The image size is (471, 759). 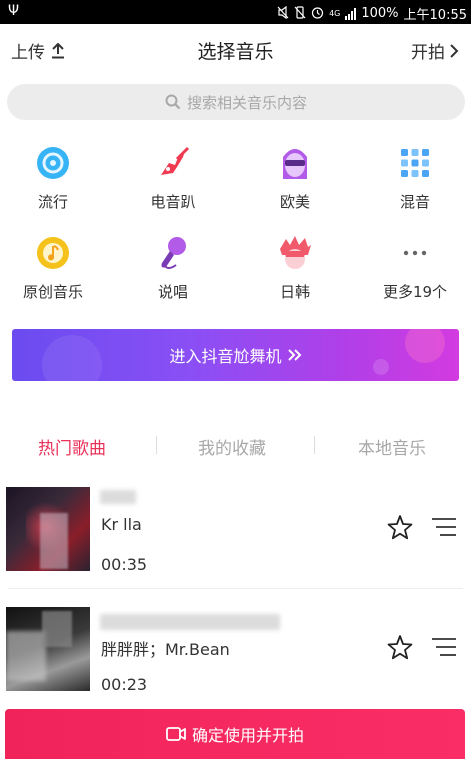 What do you see at coordinates (14, 11) in the screenshot?
I see `usb-icon: Ψ` at bounding box center [14, 11].